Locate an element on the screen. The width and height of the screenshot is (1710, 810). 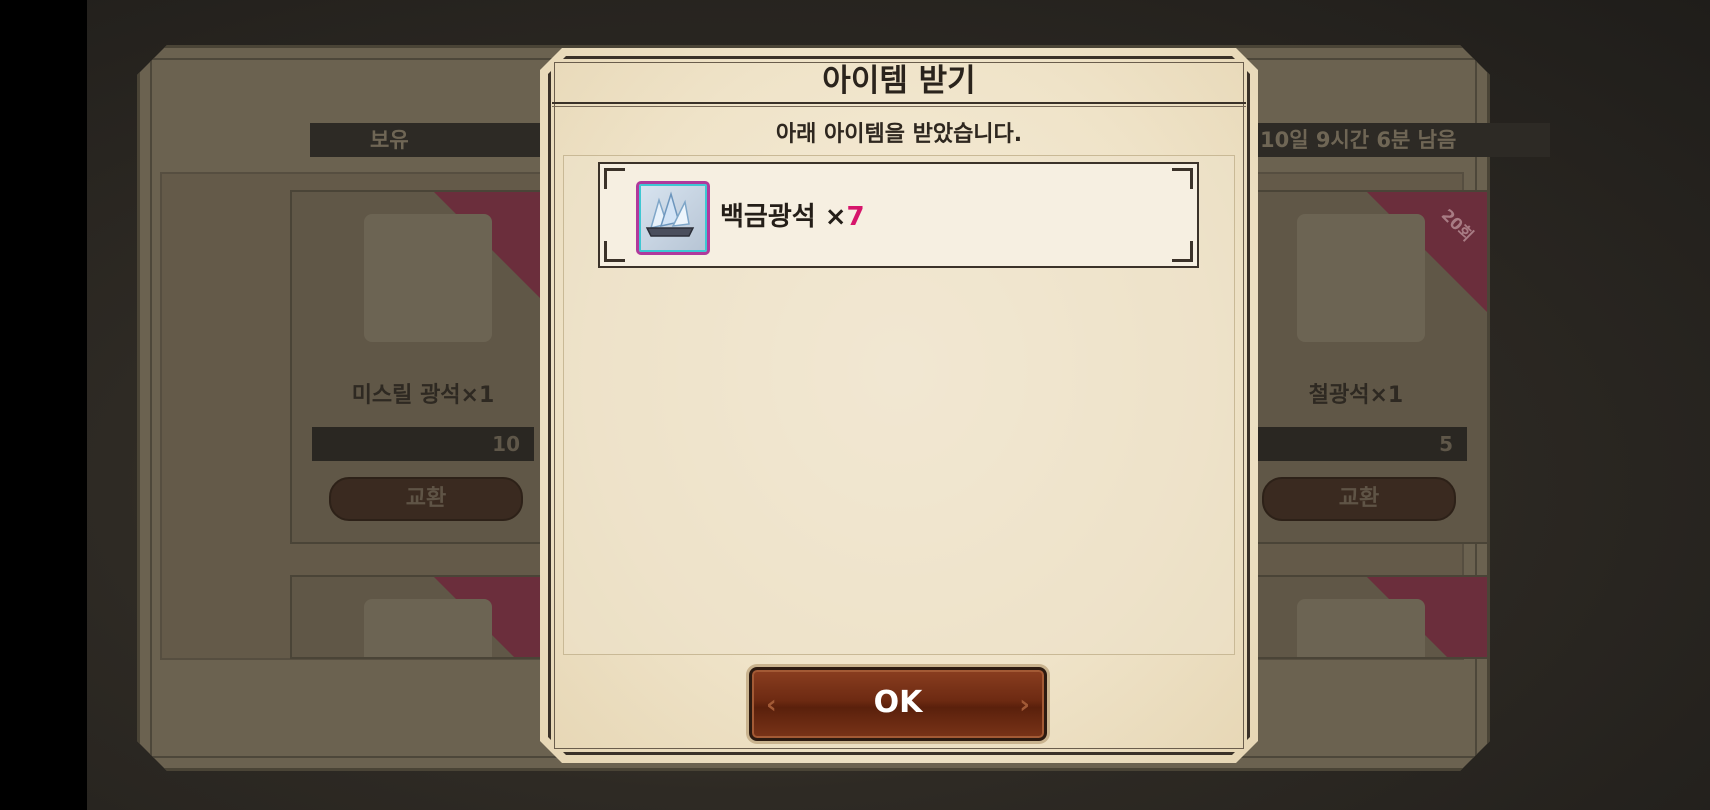
timer-text: 10일 9시간 6분 남음 is located at coordinates (1358, 140).